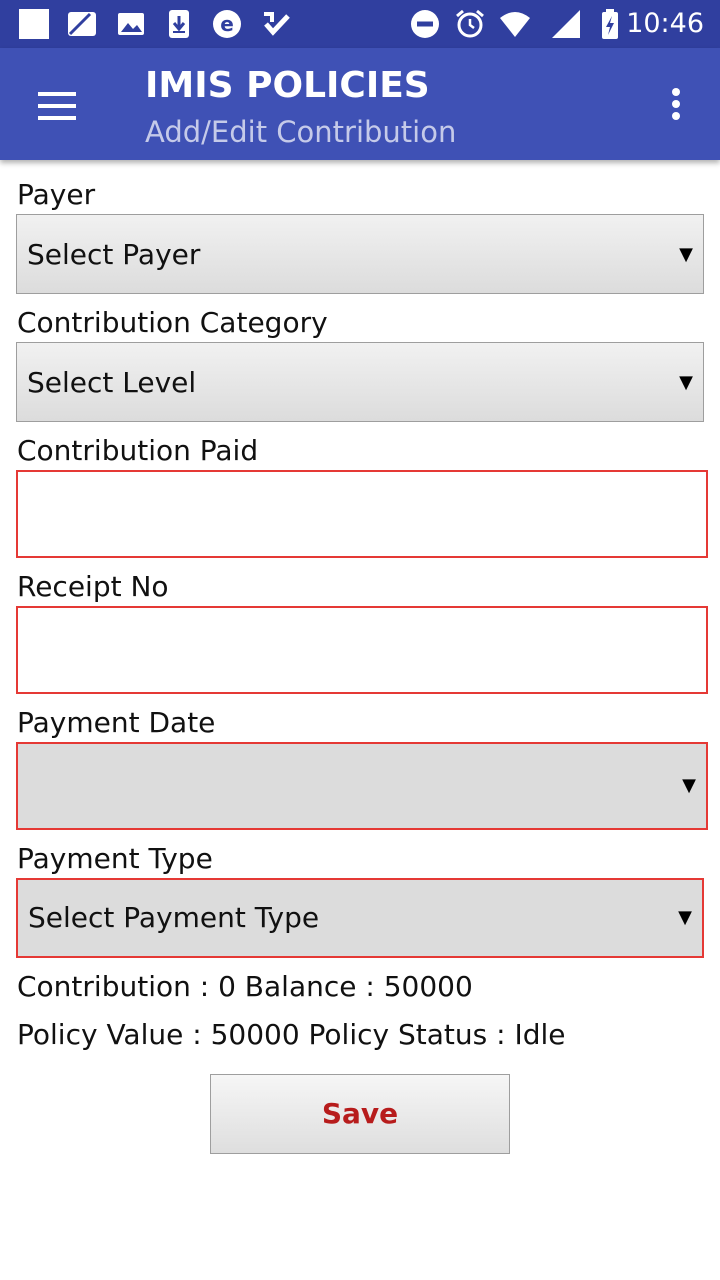 The width and height of the screenshot is (720, 1280). What do you see at coordinates (676, 104) in the screenshot?
I see `overflow-menu-icon` at bounding box center [676, 104].